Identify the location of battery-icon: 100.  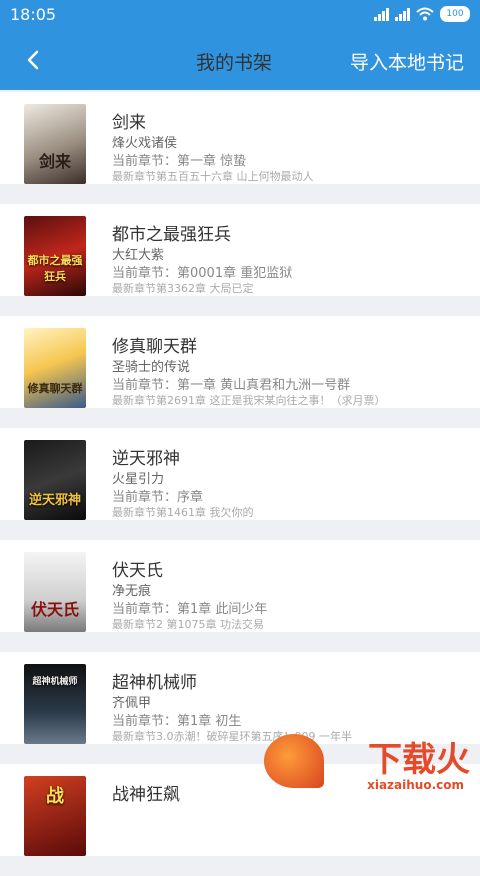
(455, 14).